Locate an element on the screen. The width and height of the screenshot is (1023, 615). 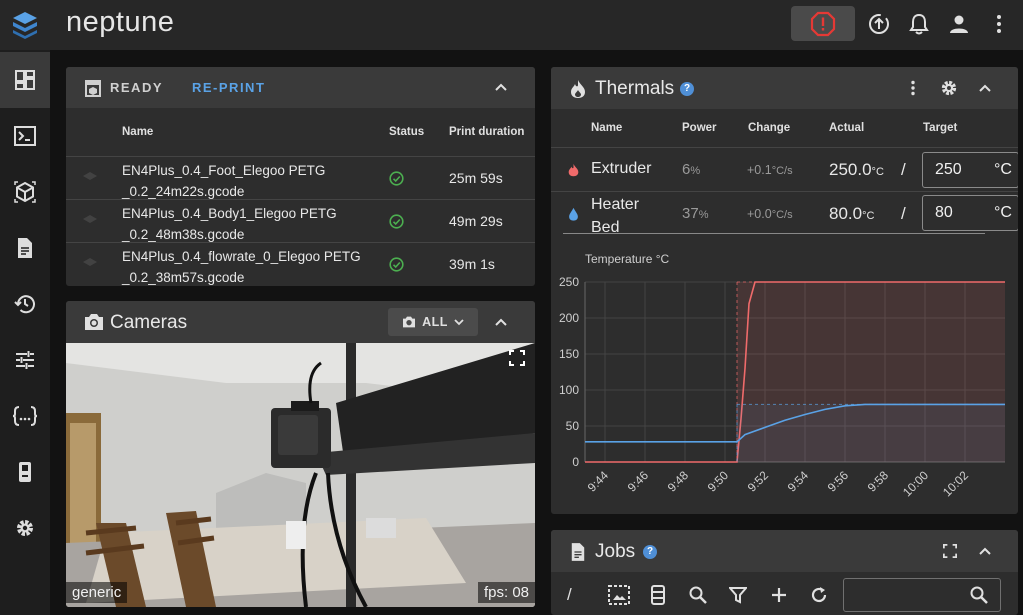
emergency-stop-button is located at coordinates (823, 23).